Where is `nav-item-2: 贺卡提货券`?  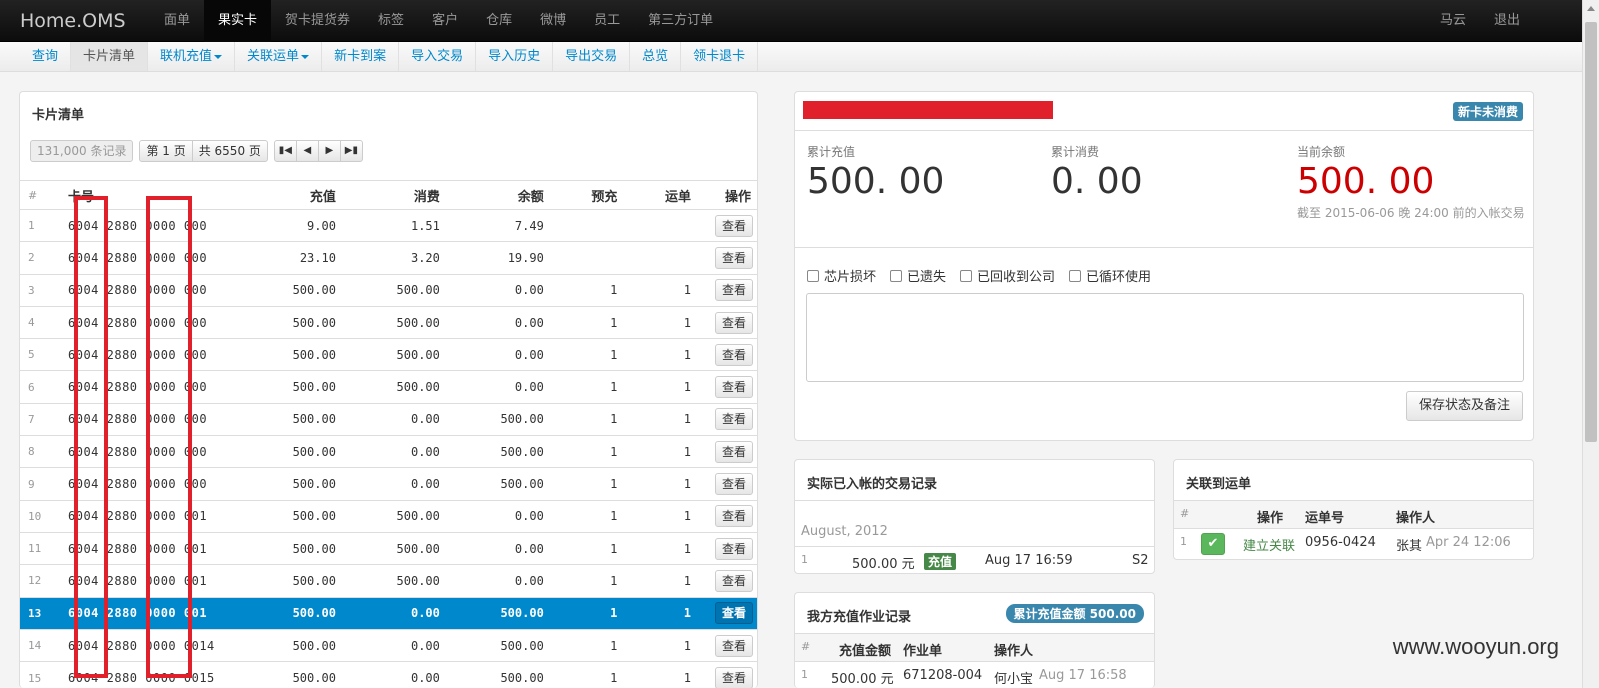 nav-item-2: 贺卡提货券 is located at coordinates (317, 21).